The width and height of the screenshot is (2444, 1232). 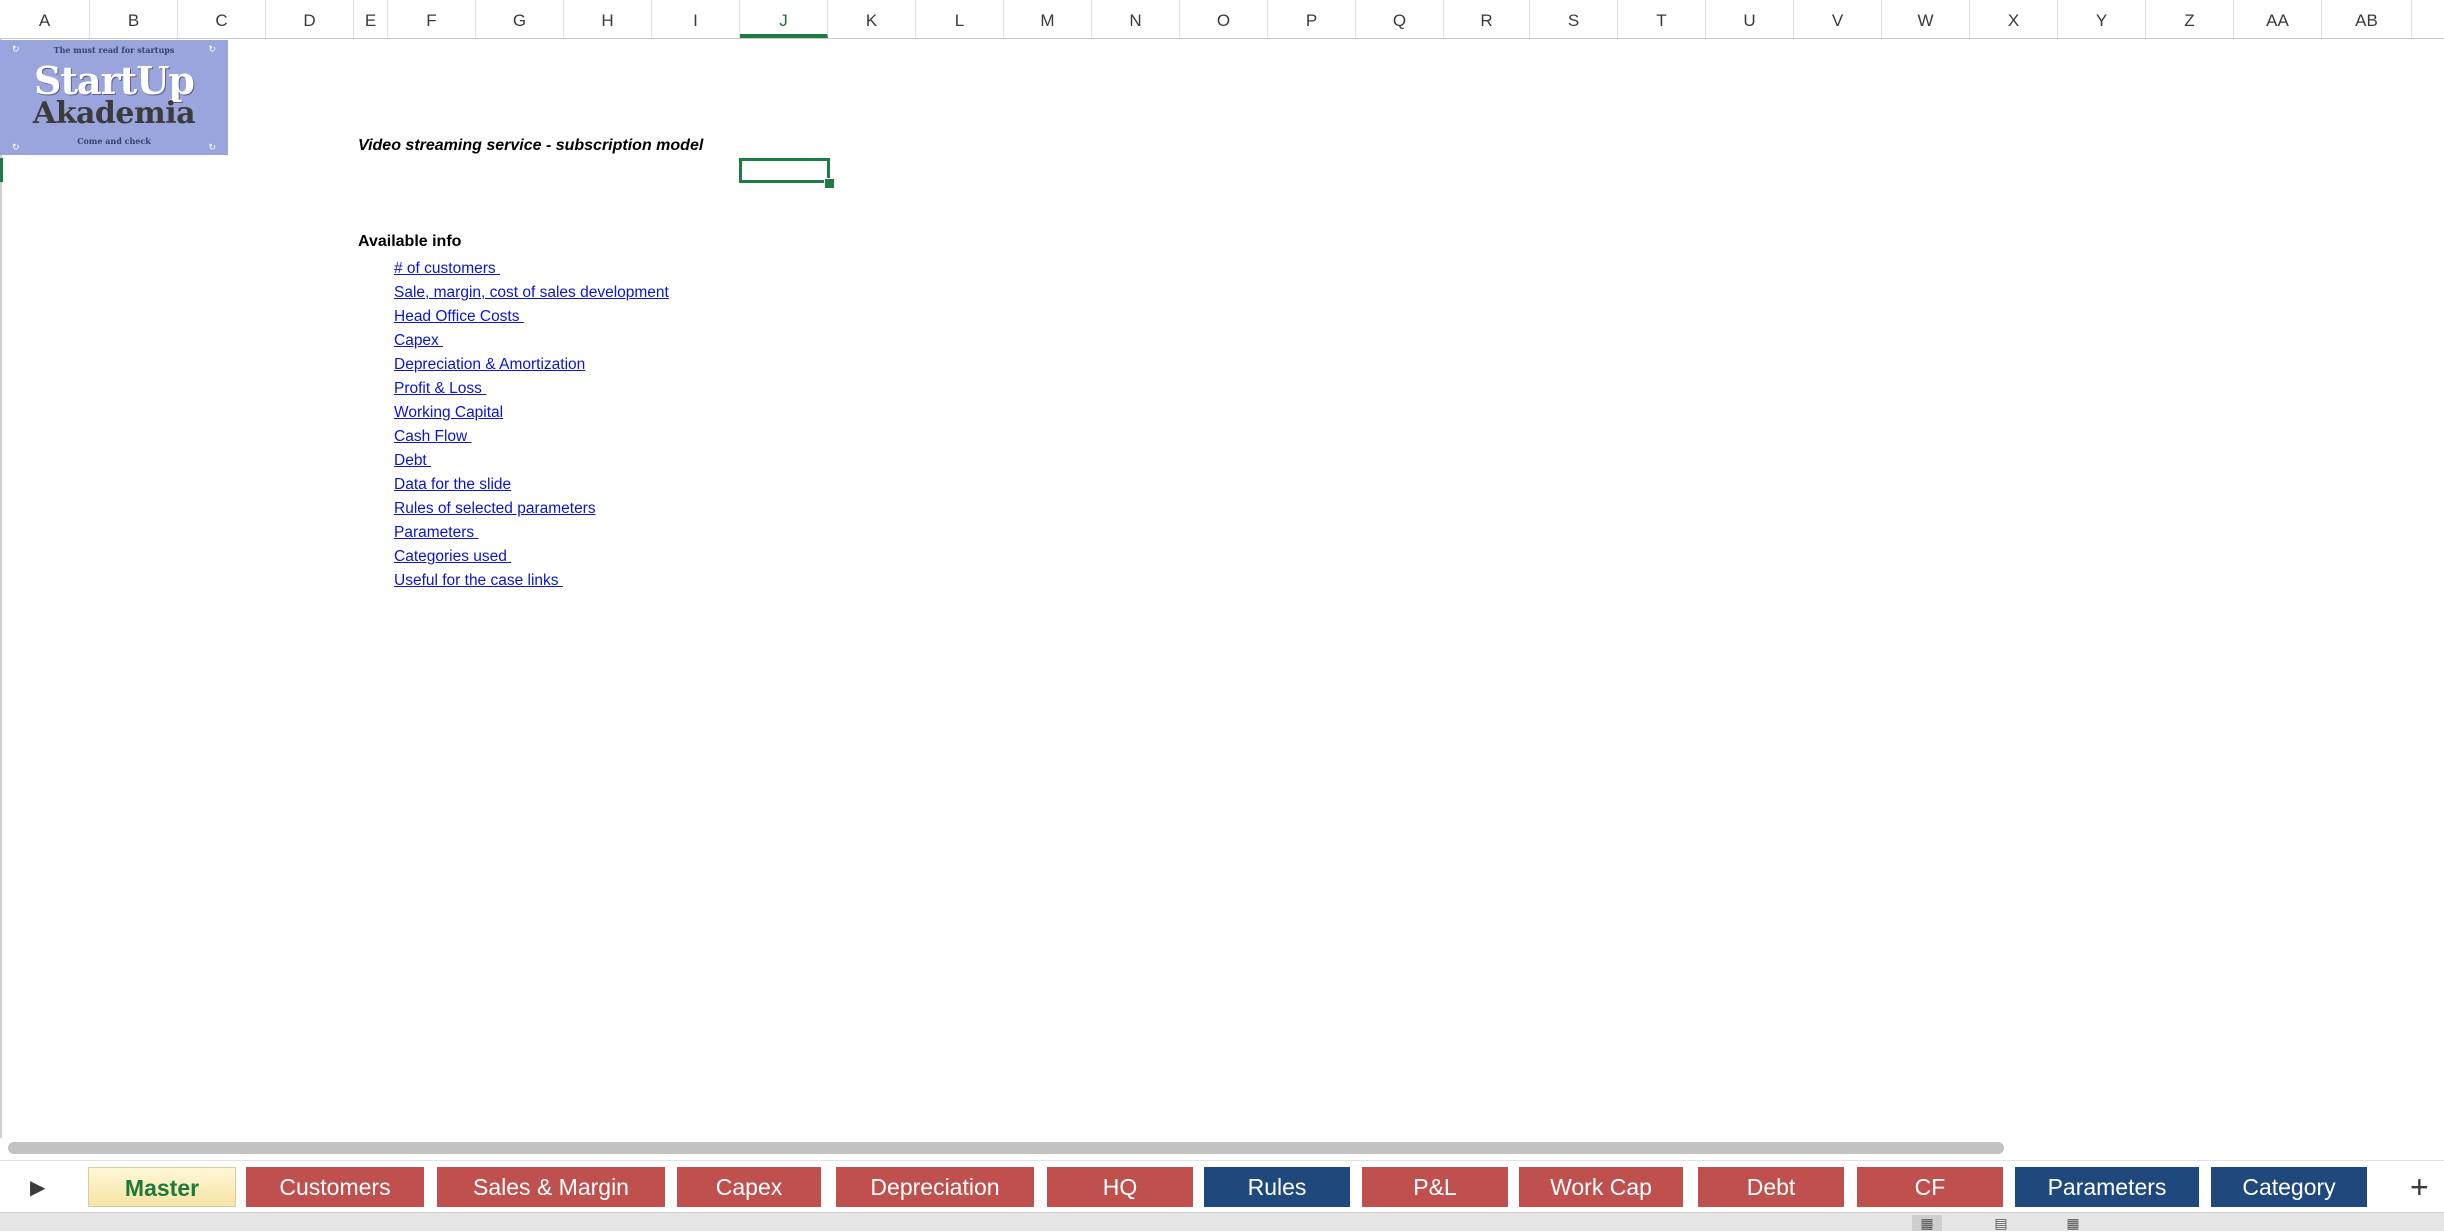 What do you see at coordinates (1926, 19) in the screenshot?
I see `column-header-w: W` at bounding box center [1926, 19].